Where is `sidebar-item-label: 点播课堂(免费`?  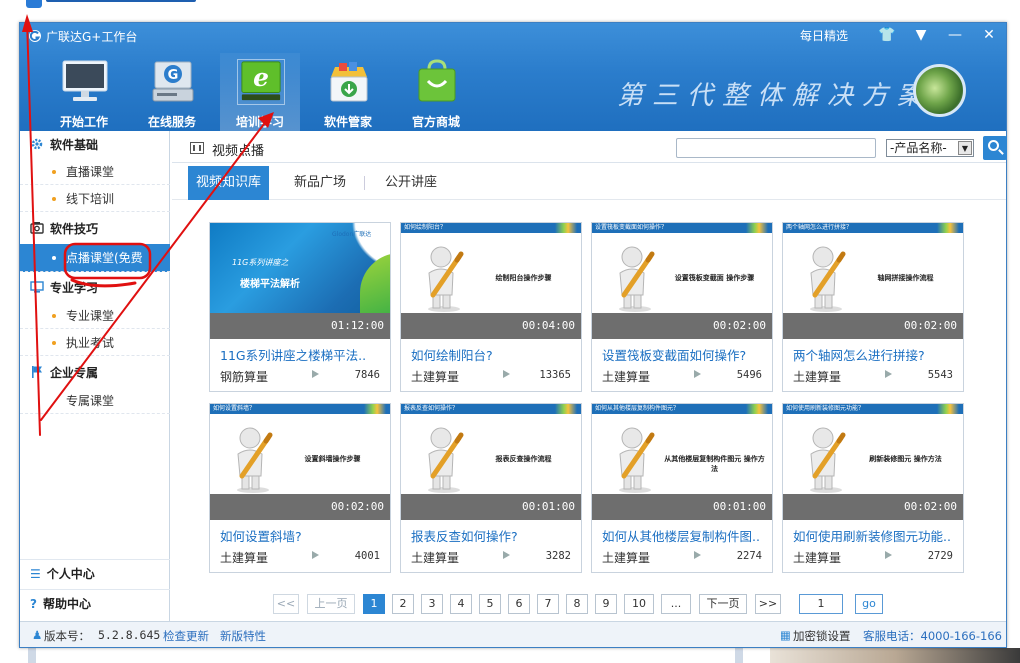 sidebar-item-label: 点播课堂(免费 is located at coordinates (104, 258).